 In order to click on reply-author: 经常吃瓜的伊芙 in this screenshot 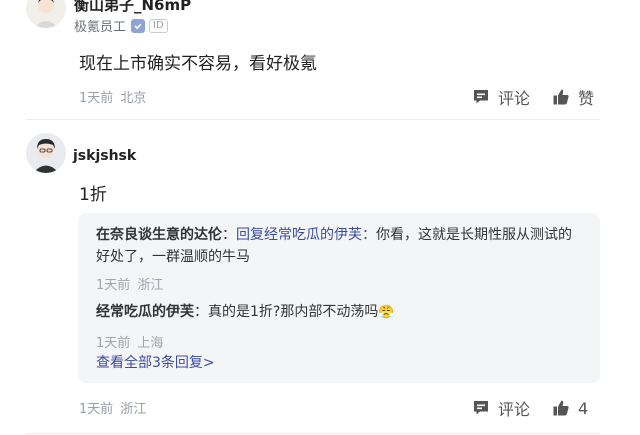, I will do `click(145, 312)`.